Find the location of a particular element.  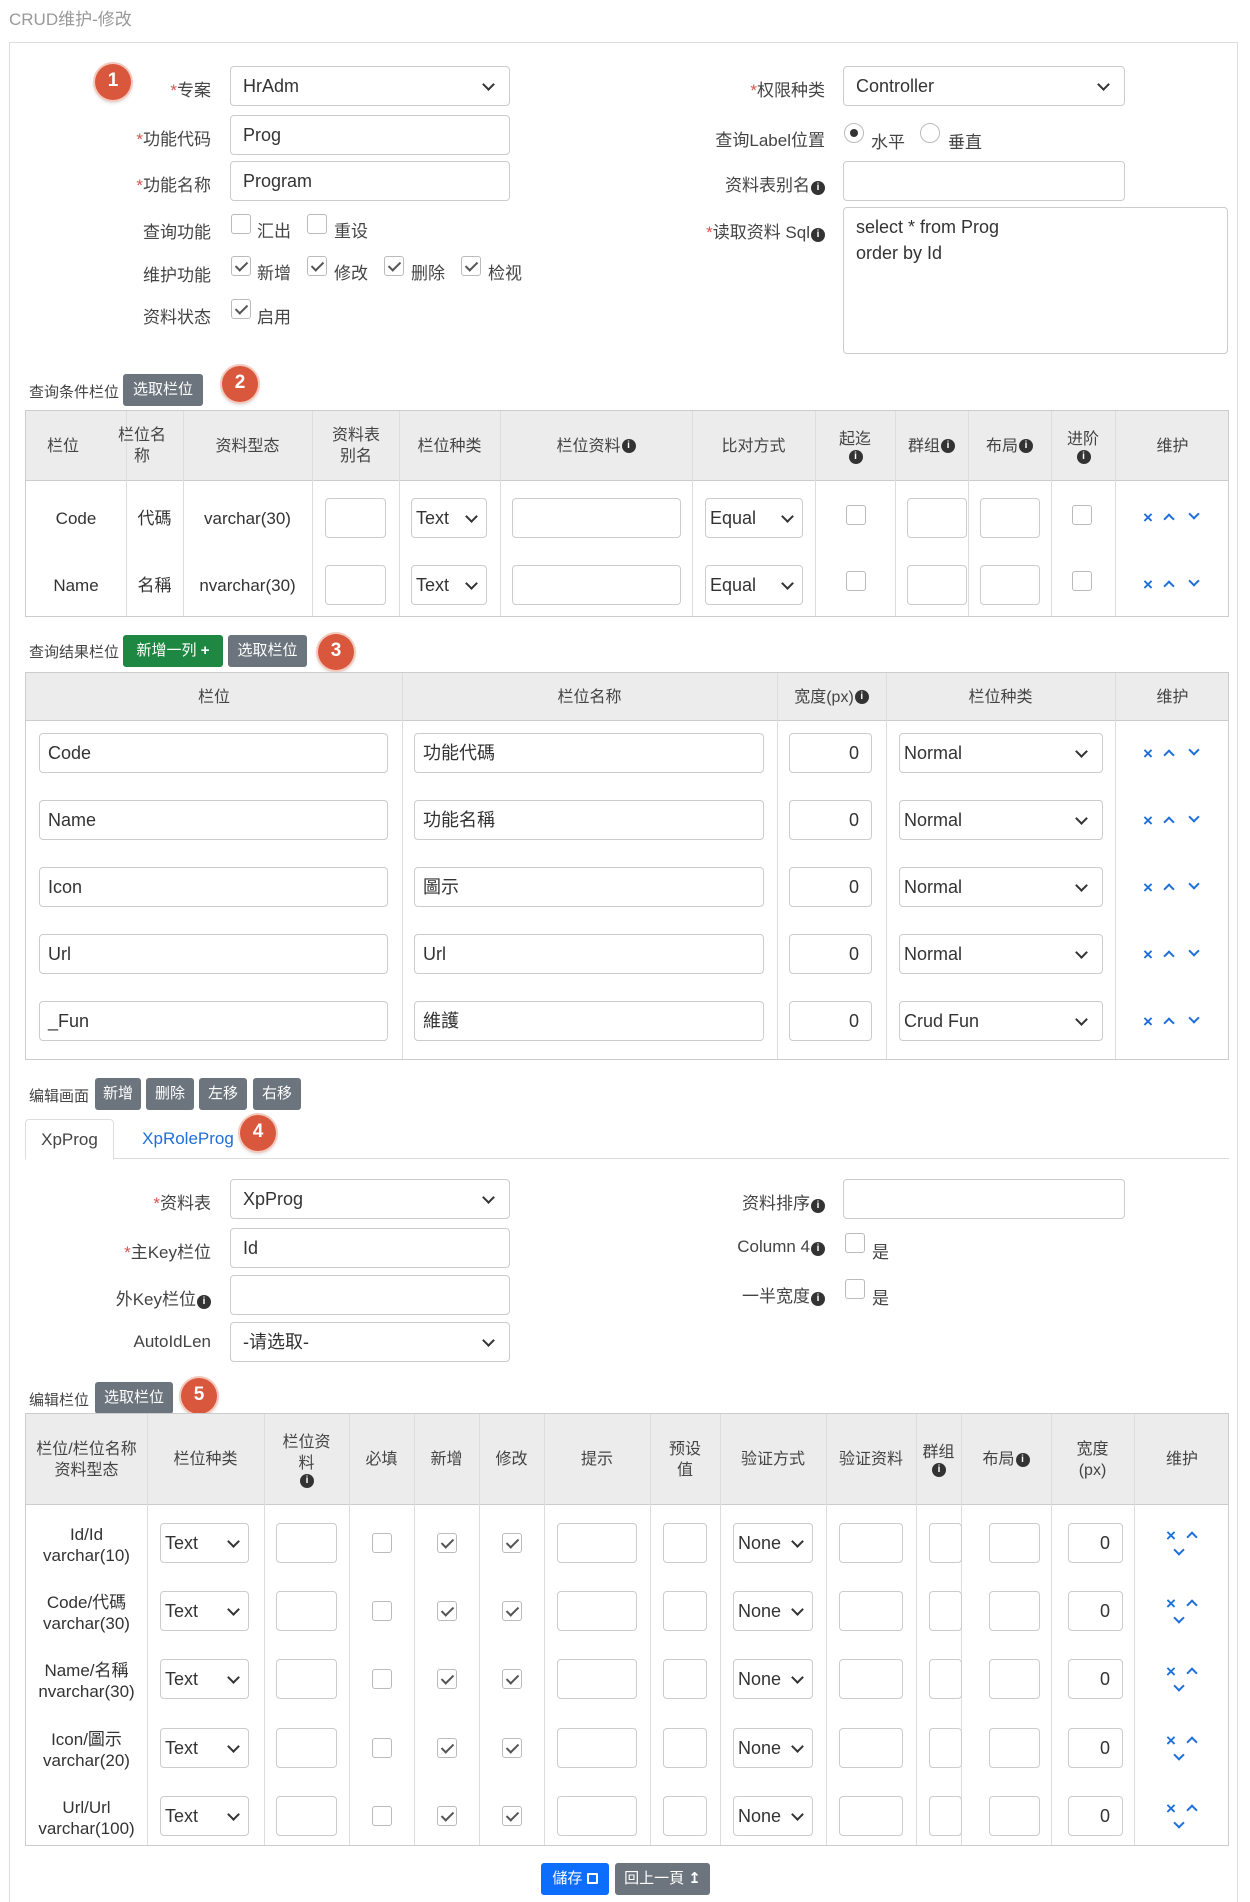

query-cond-pick-button: 选取栏位 is located at coordinates (163, 390).